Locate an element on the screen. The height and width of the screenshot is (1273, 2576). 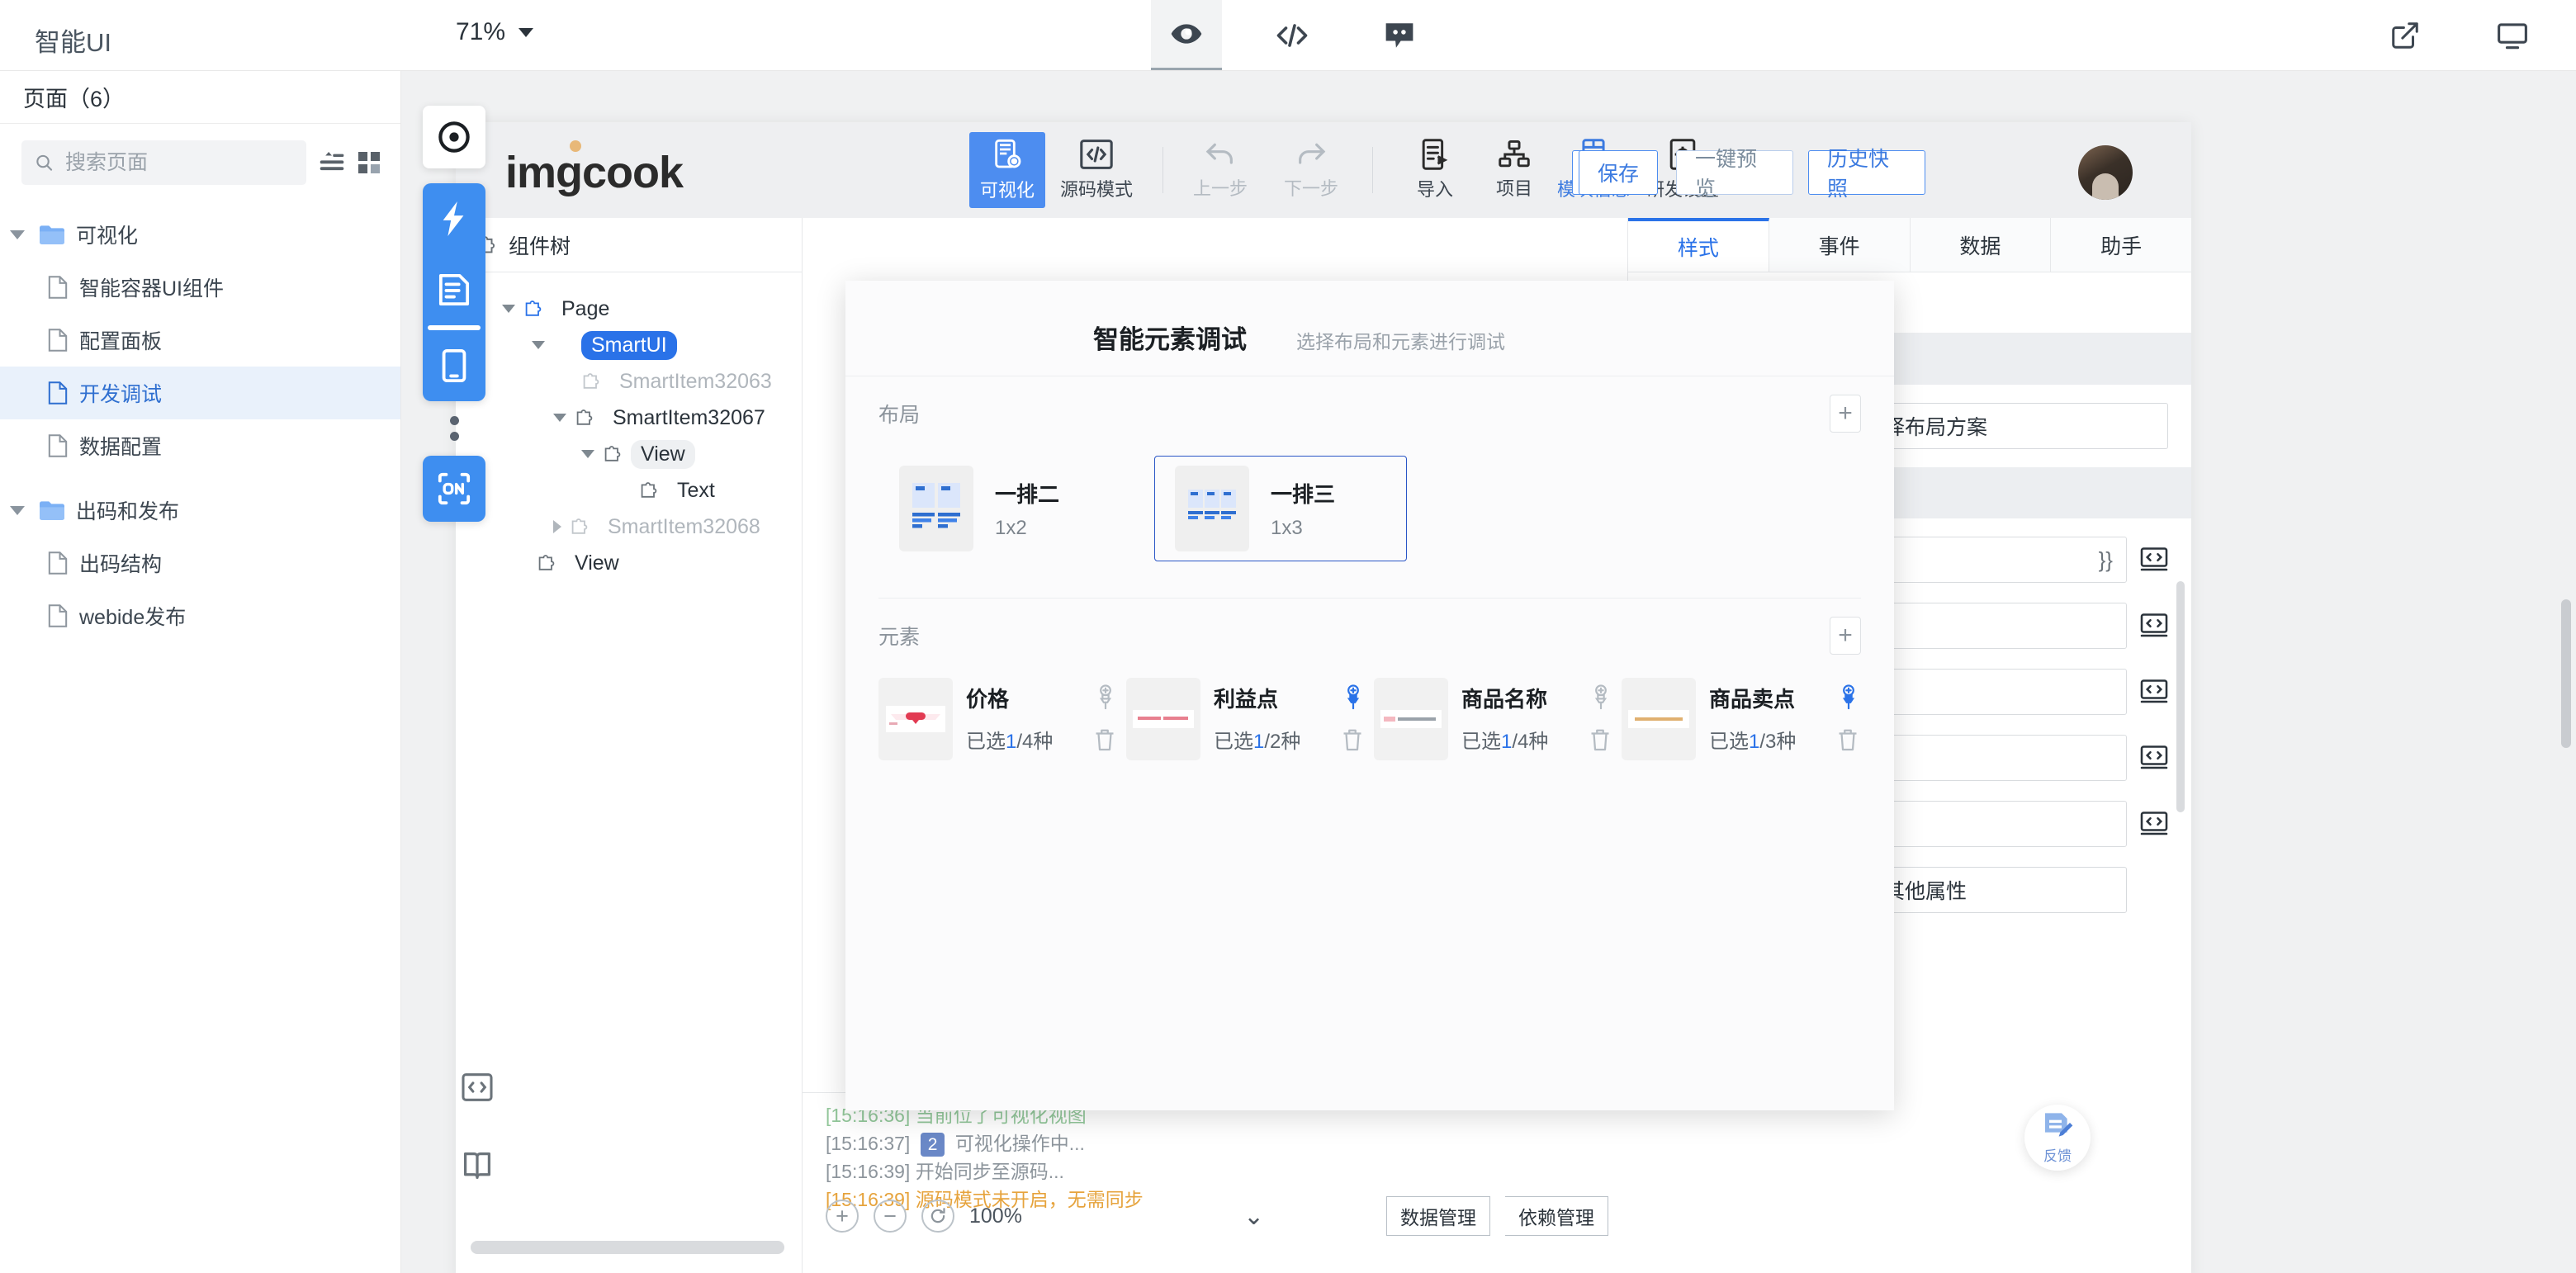
lightning-icon is located at coordinates (454, 218).